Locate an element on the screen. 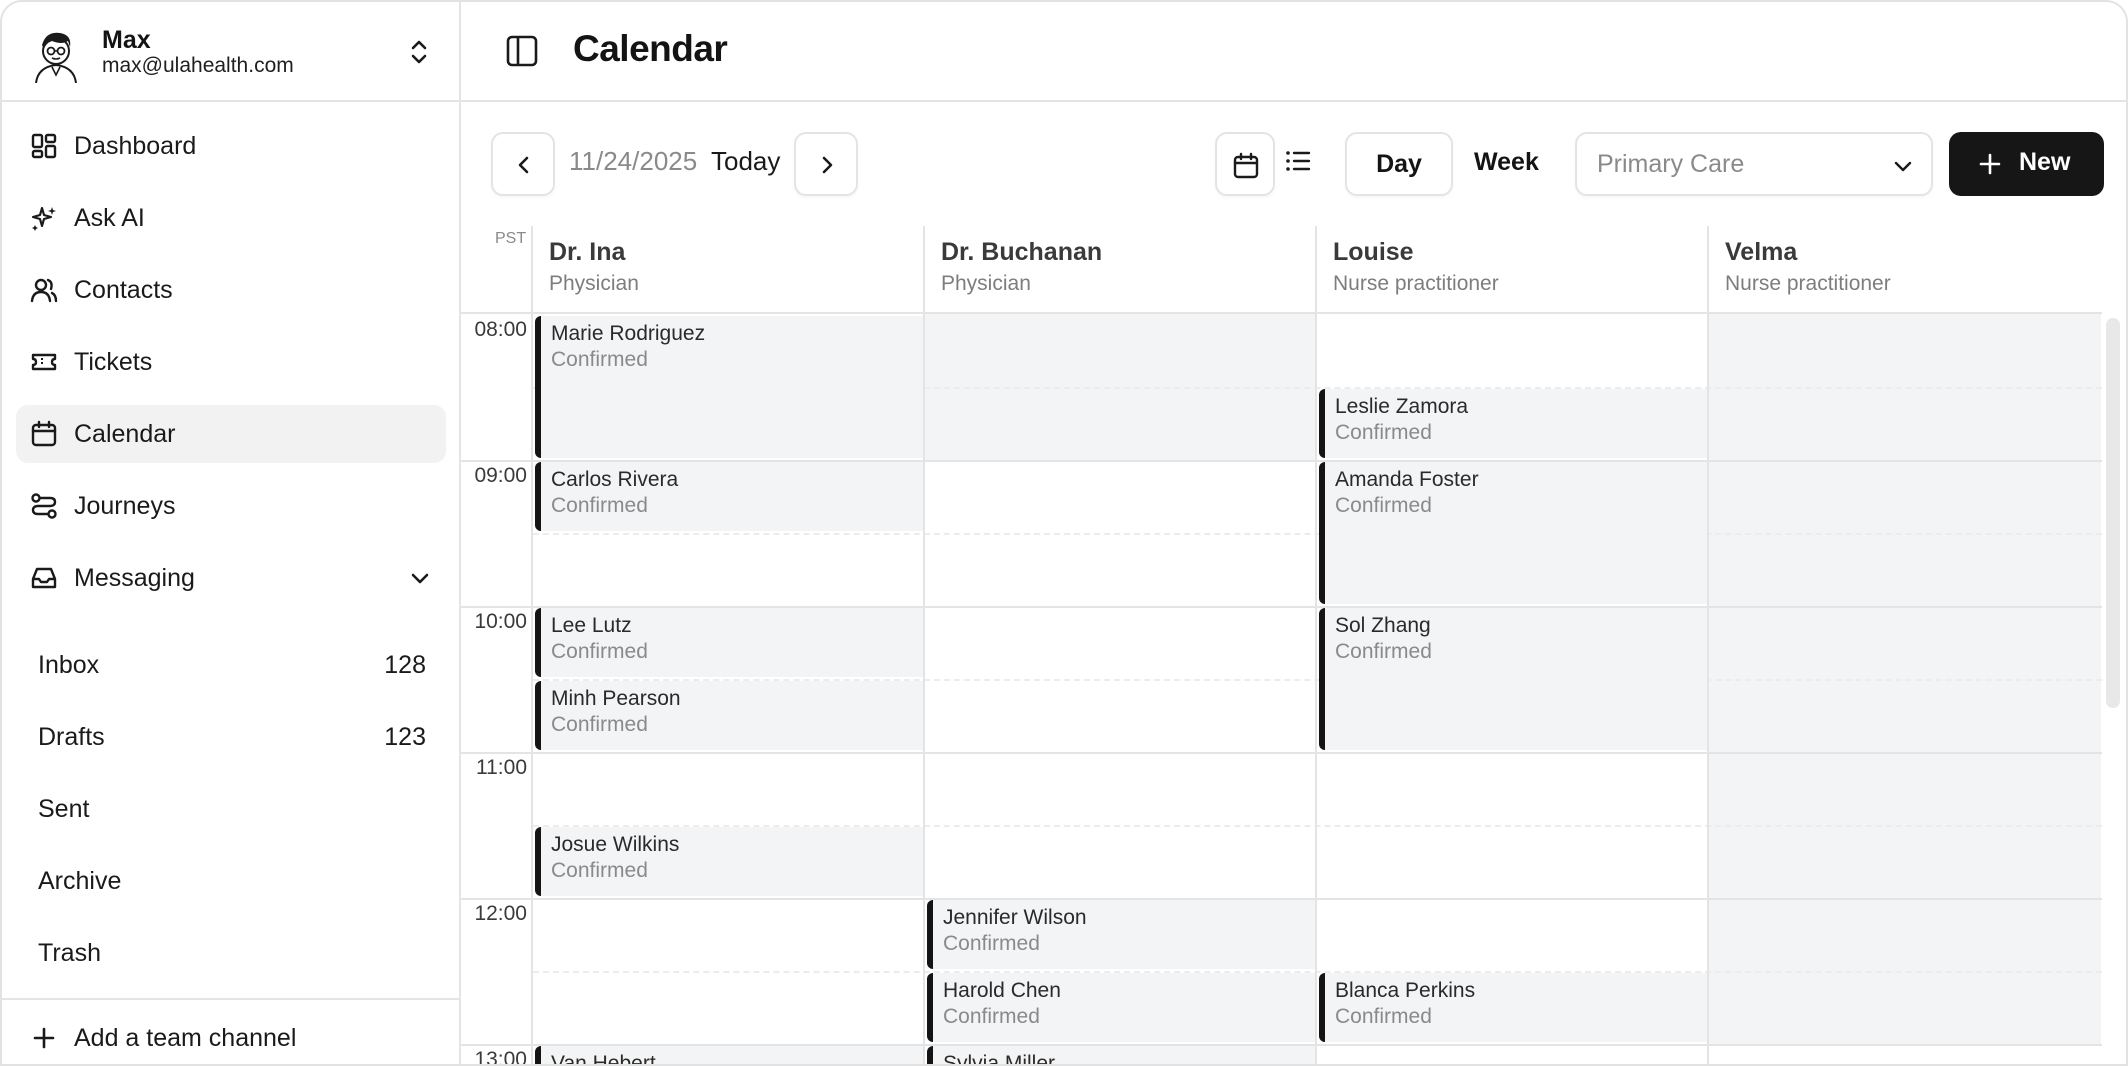 Image resolution: width=2128 pixels, height=1066 pixels. nav-item-messaging: Messaging is located at coordinates (231, 578).